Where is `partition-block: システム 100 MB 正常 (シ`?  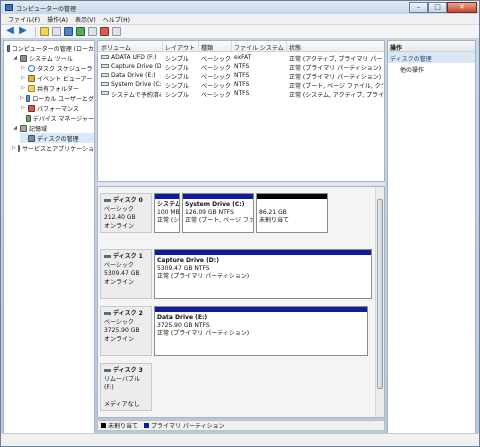 partition-block: システム 100 MB 正常 (シ is located at coordinates (167, 213).